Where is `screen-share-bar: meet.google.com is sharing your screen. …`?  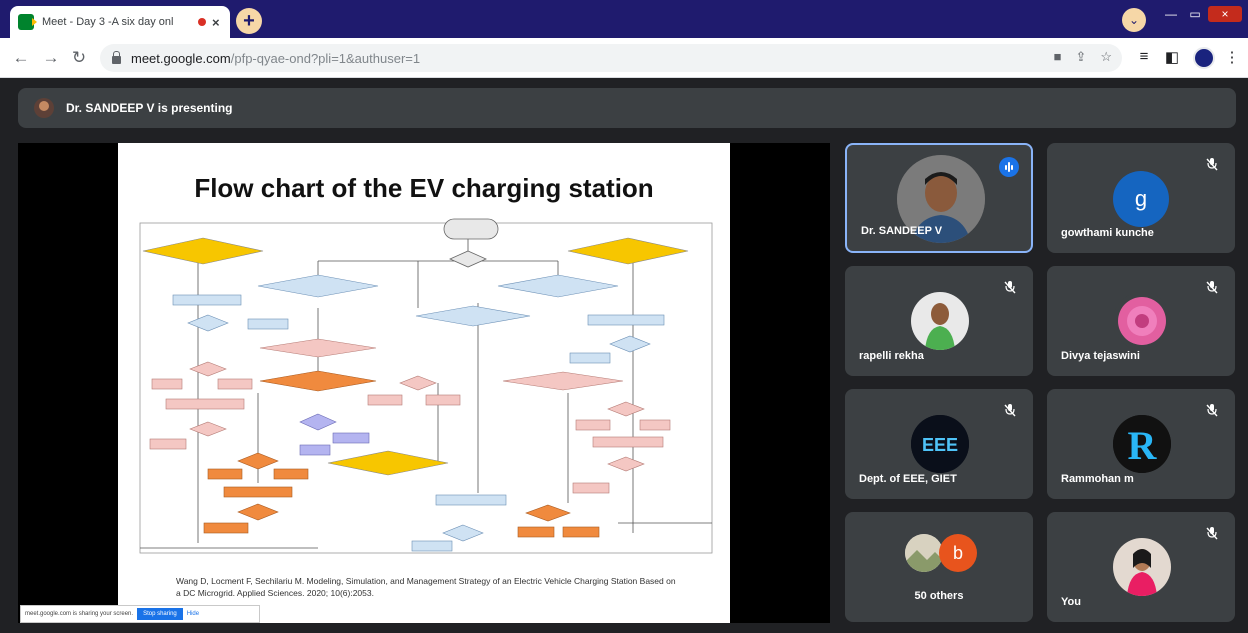
screen-share-bar: meet.google.com is sharing your screen. … is located at coordinates (140, 614).